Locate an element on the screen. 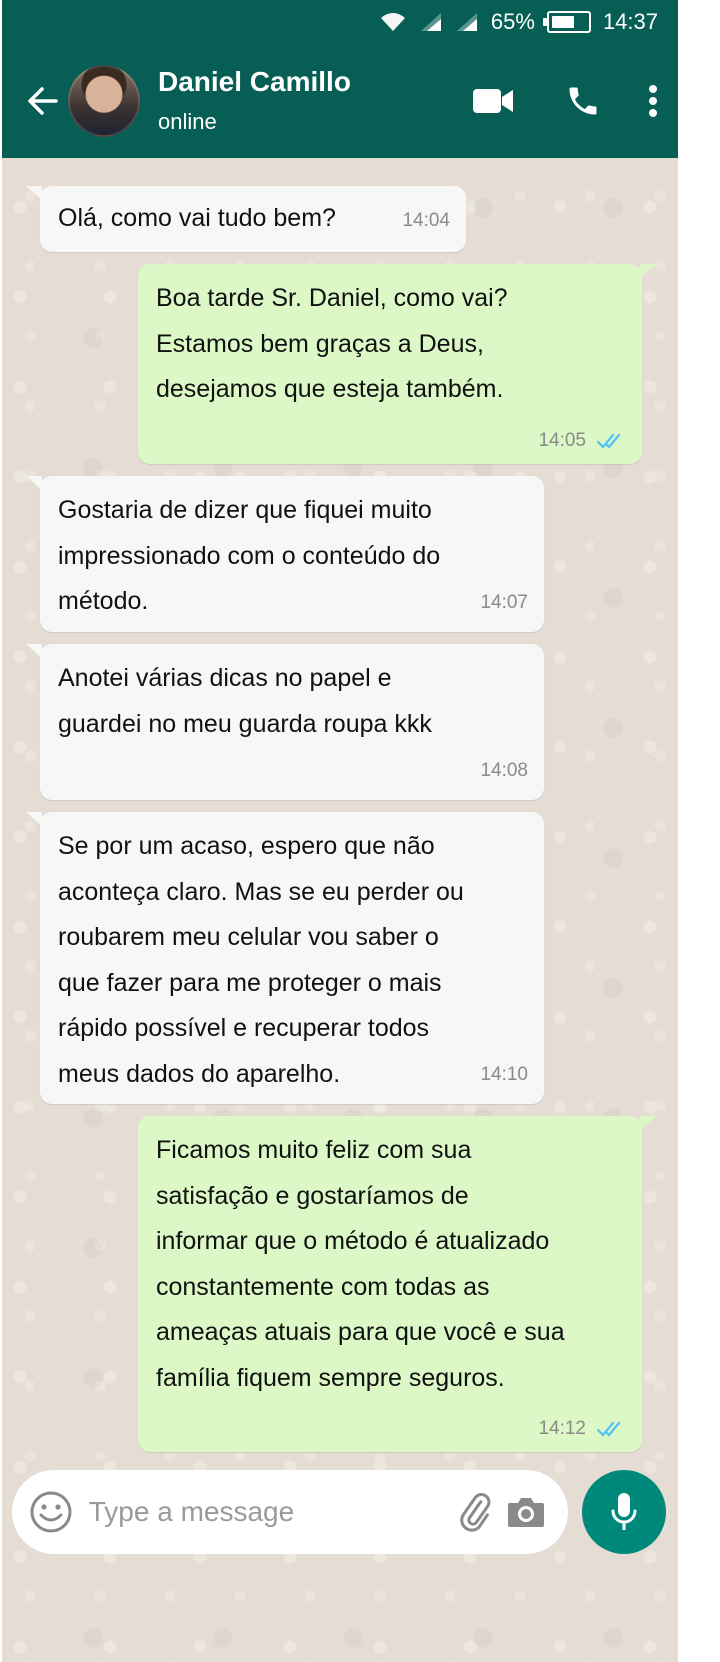  attach-icon is located at coordinates (475, 1512).